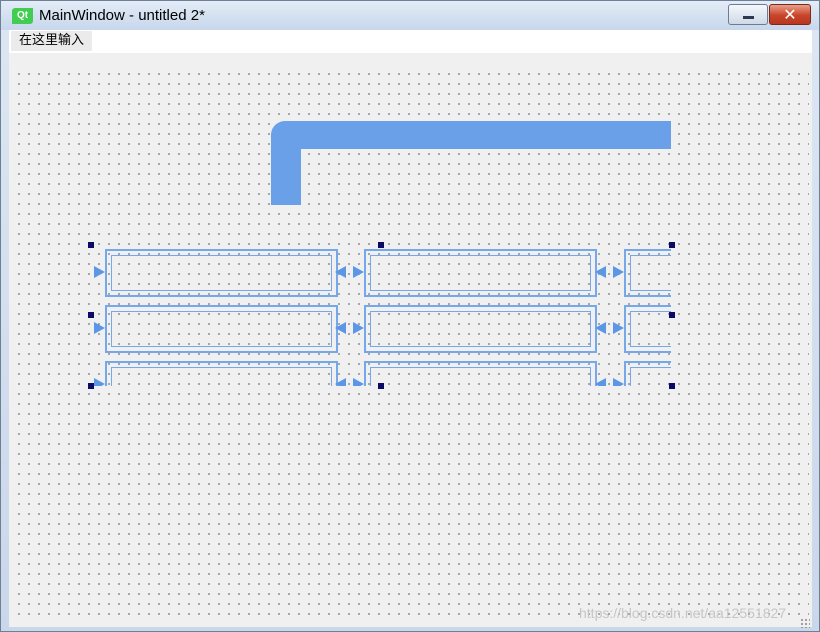  What do you see at coordinates (52, 41) in the screenshot?
I see `menu-item-type-here: 在这里输入` at bounding box center [52, 41].